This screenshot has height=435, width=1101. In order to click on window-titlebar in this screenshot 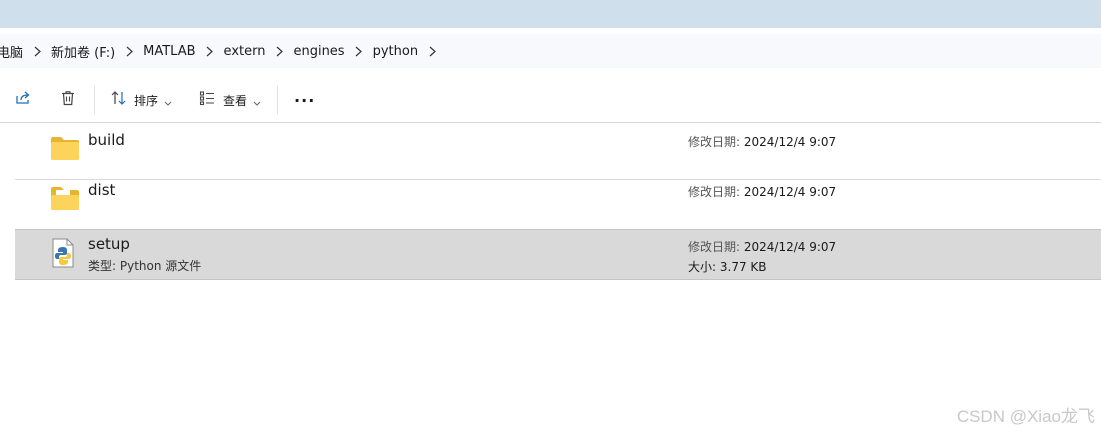, I will do `click(550, 14)`.